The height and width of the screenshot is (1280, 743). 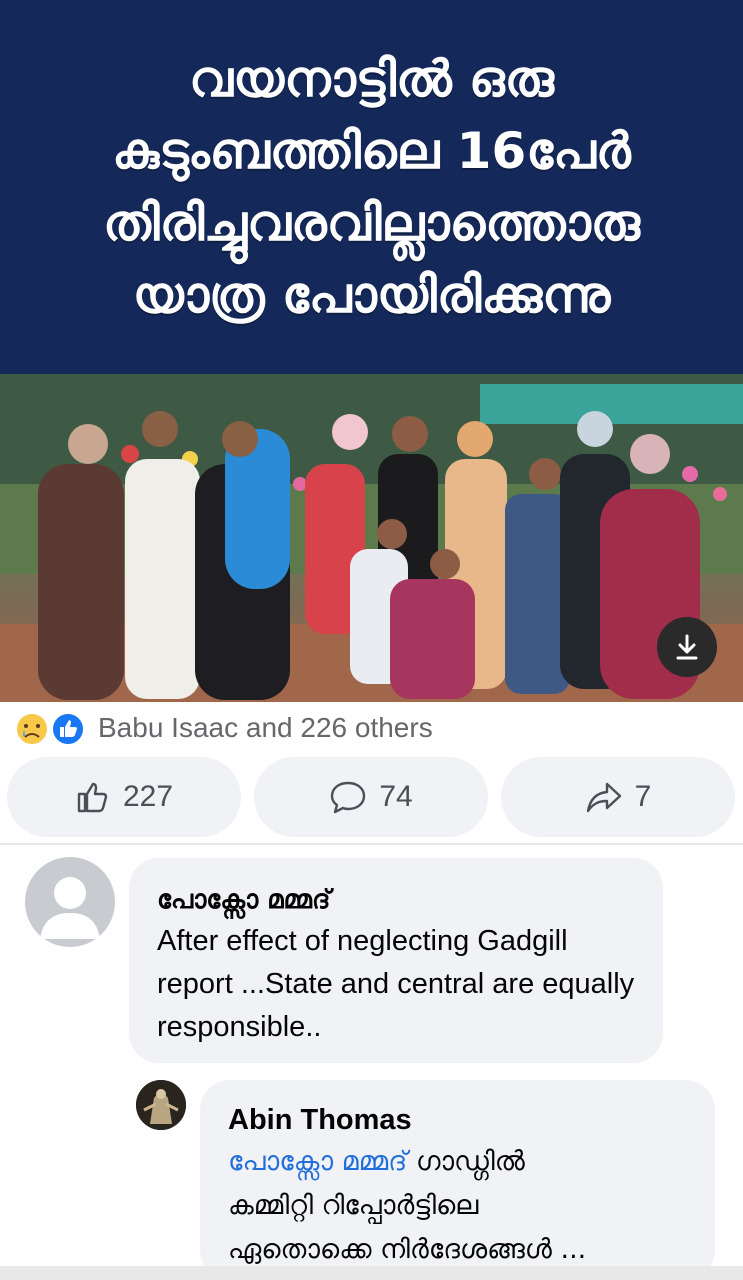 What do you see at coordinates (371, 1273) in the screenshot?
I see `bottom-bar` at bounding box center [371, 1273].